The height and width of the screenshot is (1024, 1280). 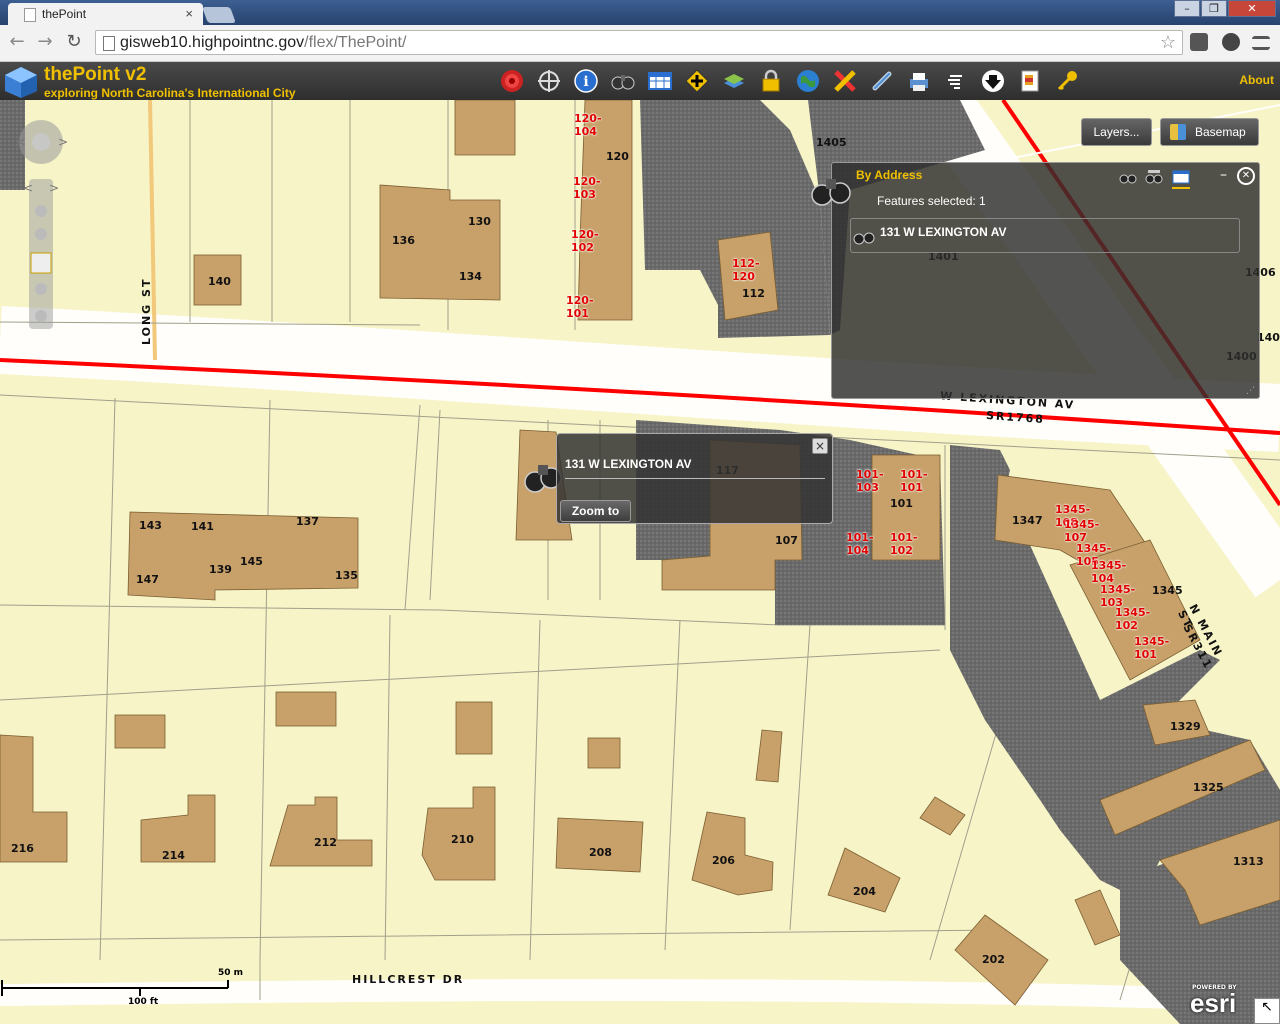 What do you see at coordinates (549, 81) in the screenshot?
I see `crosshair-icon` at bounding box center [549, 81].